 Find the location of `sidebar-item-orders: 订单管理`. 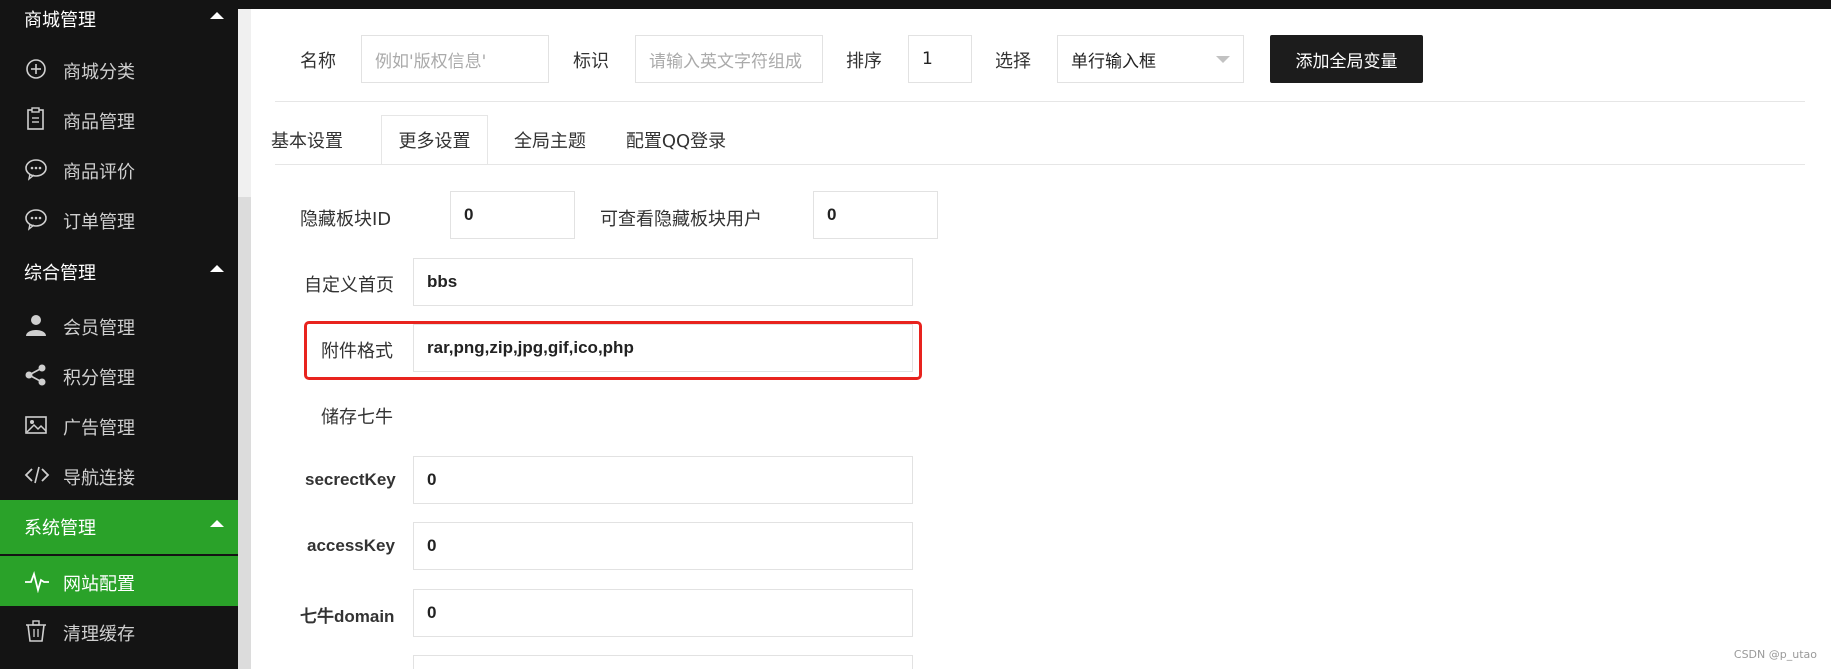

sidebar-item-orders: 订单管理 is located at coordinates (119, 219).